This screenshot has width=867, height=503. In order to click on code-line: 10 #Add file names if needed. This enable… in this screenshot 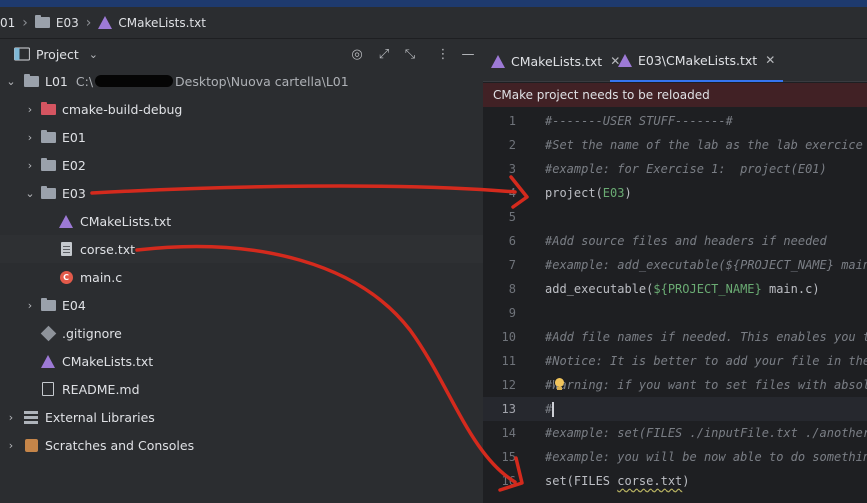, I will do `click(684, 337)`.